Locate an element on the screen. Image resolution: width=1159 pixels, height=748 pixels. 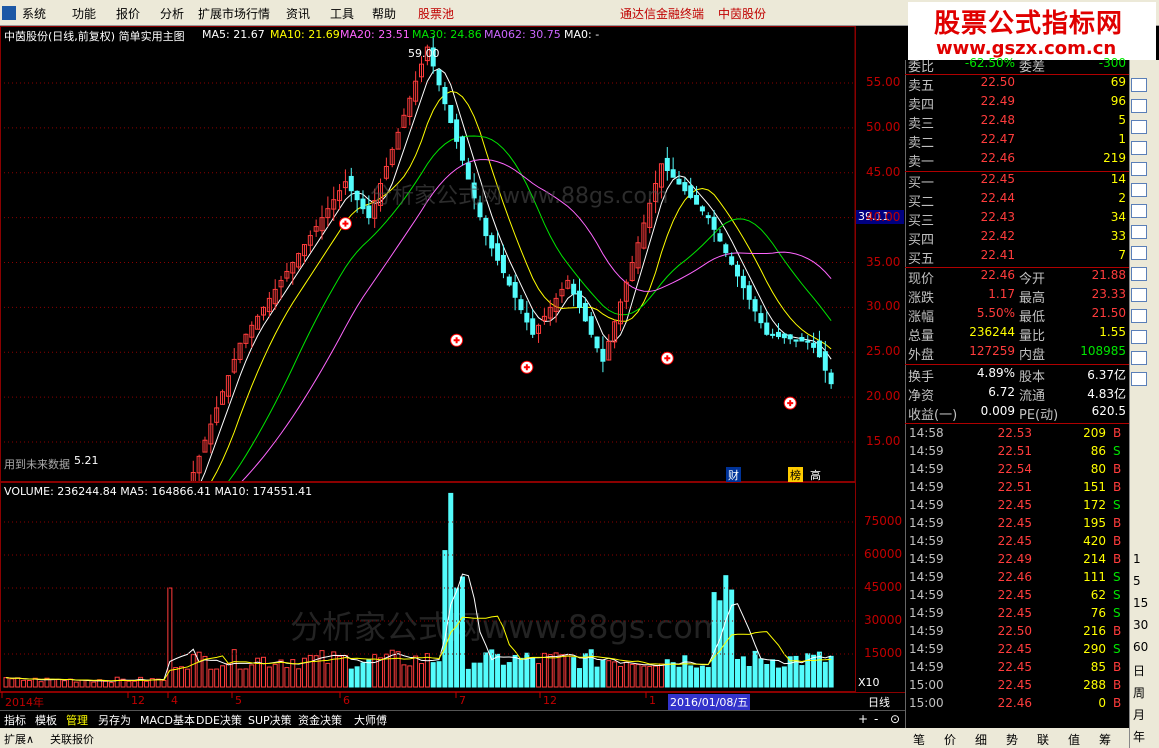
trend-icon is located at coordinates (1139, 169).